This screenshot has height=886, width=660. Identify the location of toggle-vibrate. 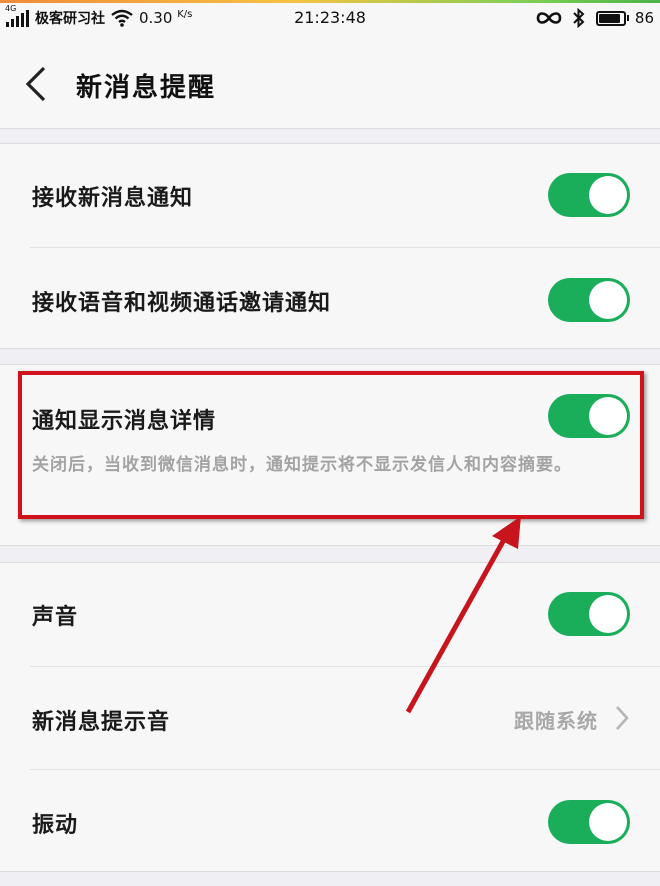
(589, 822).